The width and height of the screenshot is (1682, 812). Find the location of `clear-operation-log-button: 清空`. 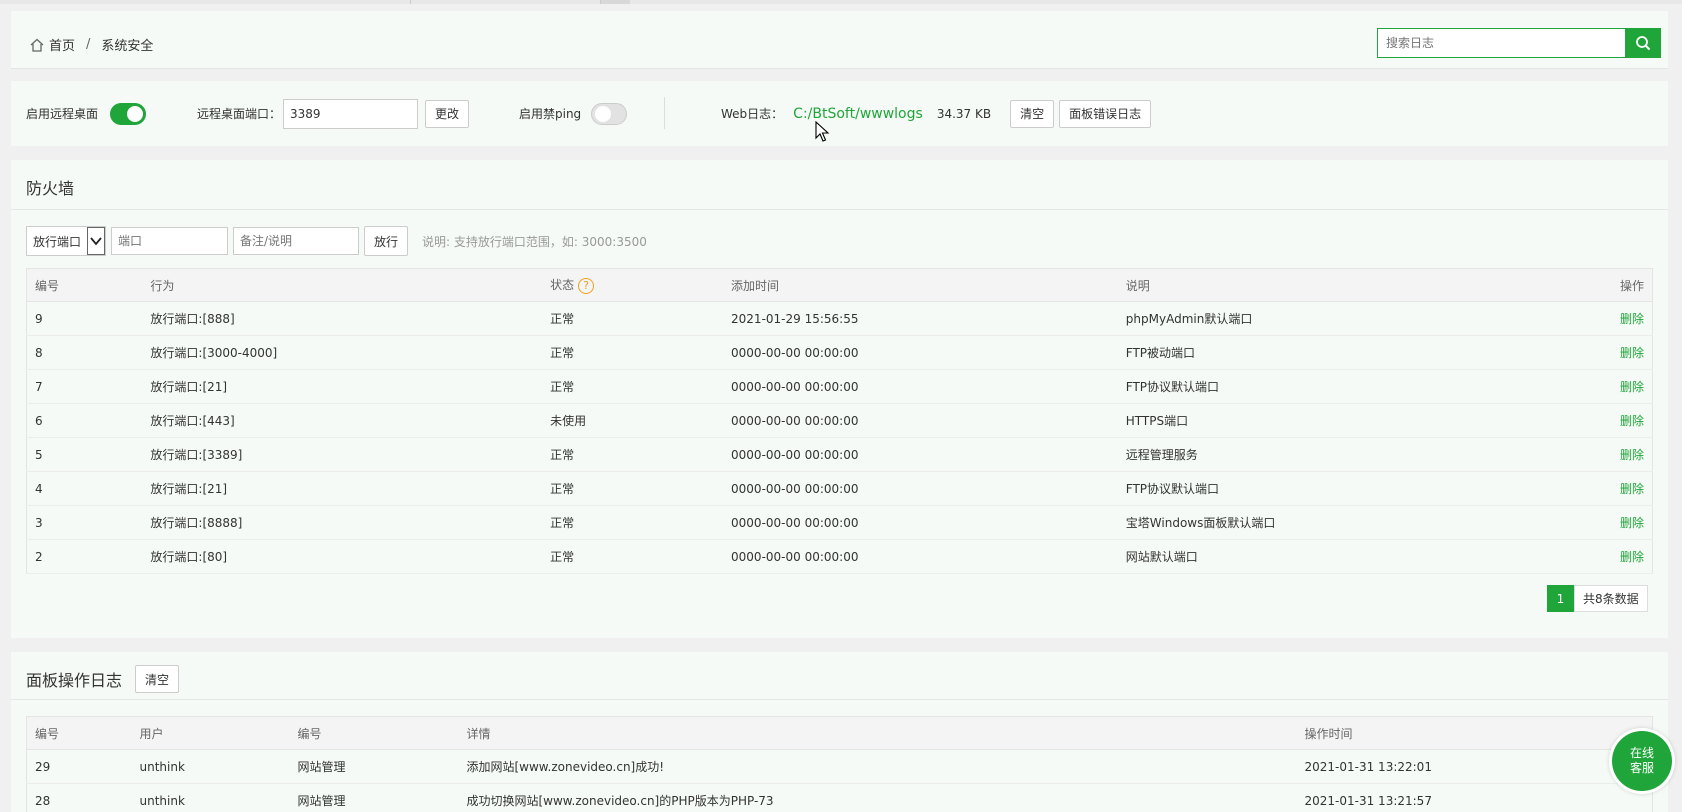

clear-operation-log-button: 清空 is located at coordinates (157, 679).